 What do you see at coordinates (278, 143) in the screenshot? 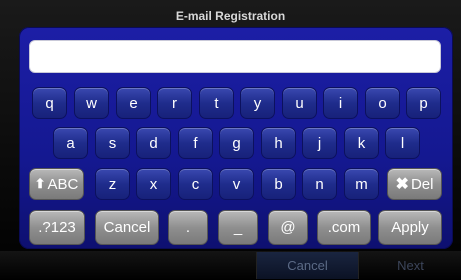
I see `key-h: h` at bounding box center [278, 143].